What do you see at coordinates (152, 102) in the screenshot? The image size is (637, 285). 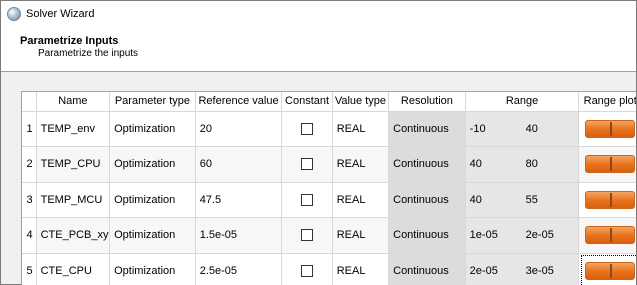 I see `column-header-parameter-type: Parameter type` at bounding box center [152, 102].